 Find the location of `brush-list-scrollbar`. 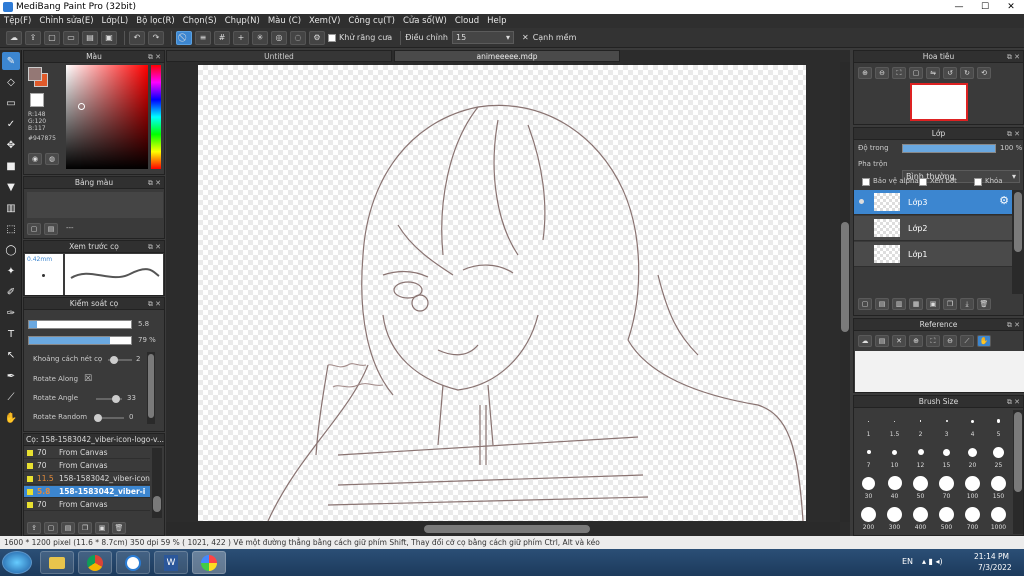

brush-list-scrollbar is located at coordinates (157, 483).